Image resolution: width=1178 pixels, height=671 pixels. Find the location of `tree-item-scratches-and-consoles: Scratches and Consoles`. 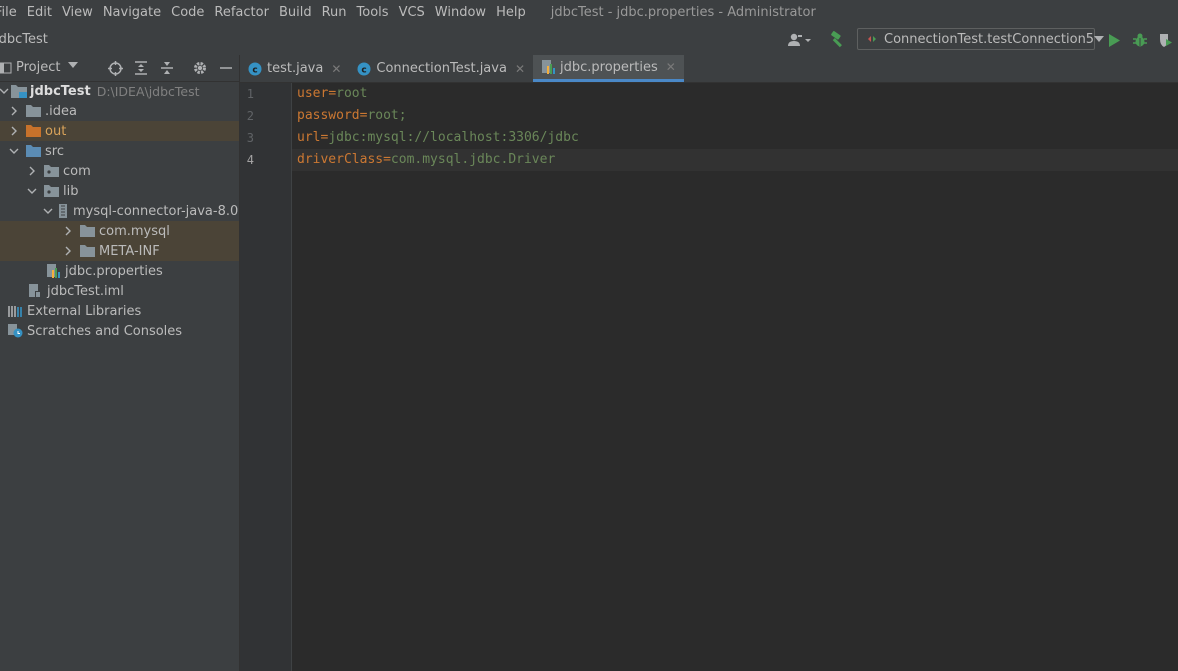

tree-item-scratches-and-consoles: Scratches and Consoles is located at coordinates (119, 331).